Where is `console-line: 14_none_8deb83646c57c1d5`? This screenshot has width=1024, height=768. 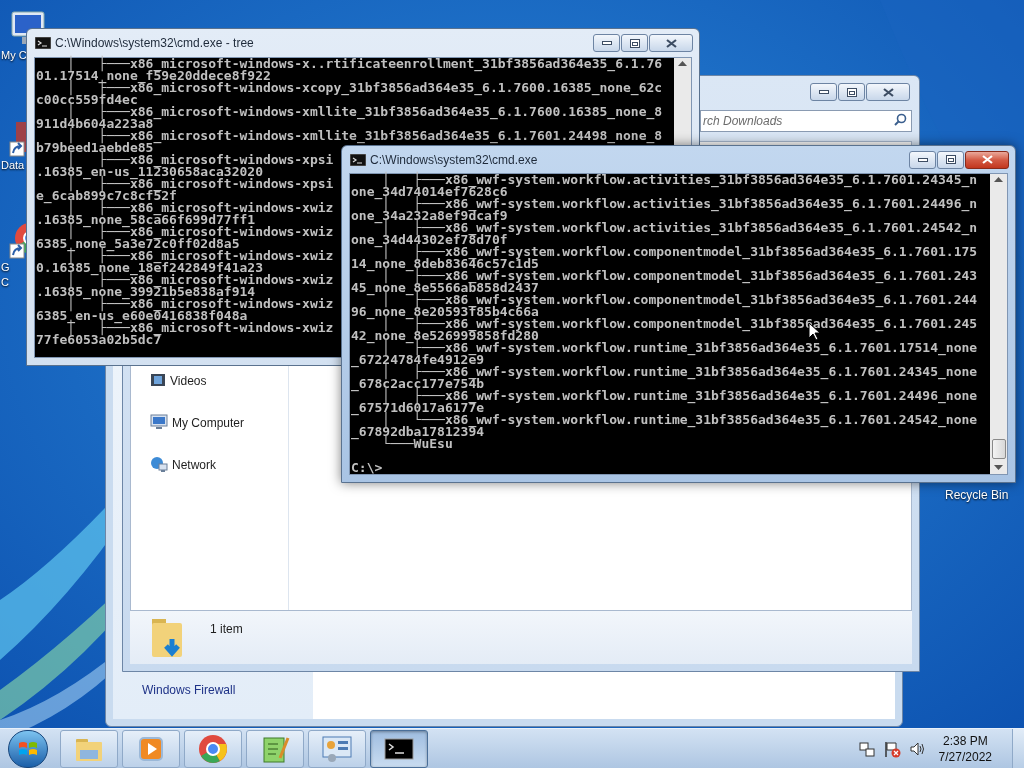 console-line: 14_none_8deb83646c57c1d5 is located at coordinates (445, 264).